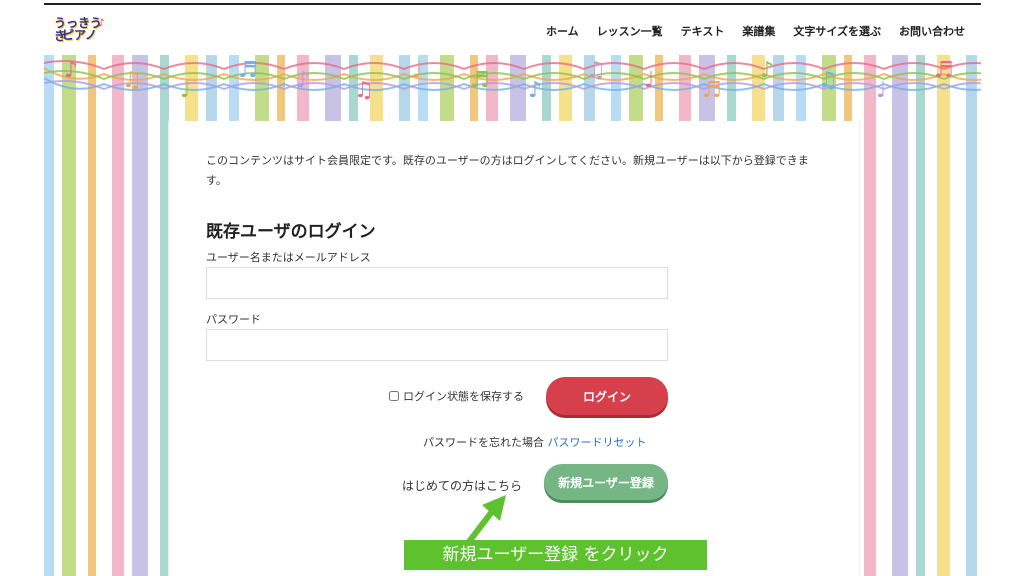 This screenshot has width=1024, height=576. I want to click on instruction-callout: 新規ユーザー登録 をクリック, so click(555, 555).